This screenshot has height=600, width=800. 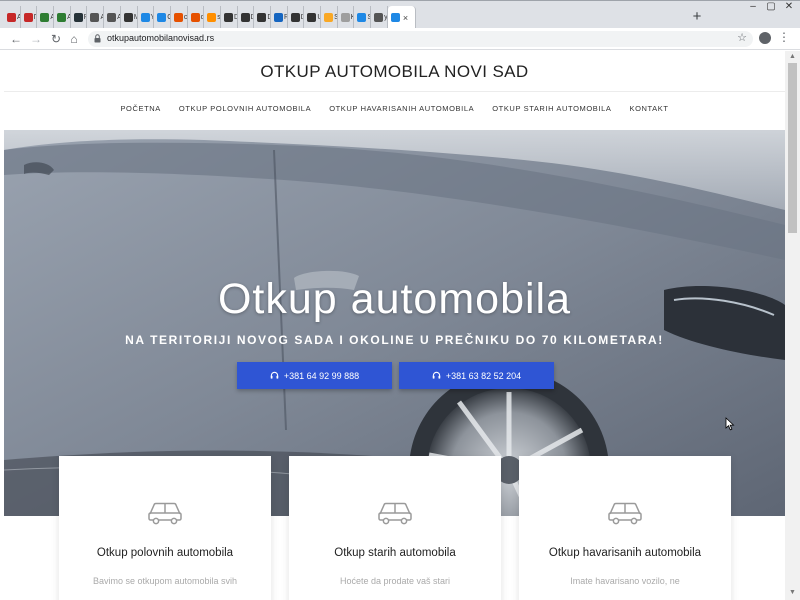 What do you see at coordinates (405, 18) in the screenshot?
I see `close-tab-icon: ×` at bounding box center [405, 18].